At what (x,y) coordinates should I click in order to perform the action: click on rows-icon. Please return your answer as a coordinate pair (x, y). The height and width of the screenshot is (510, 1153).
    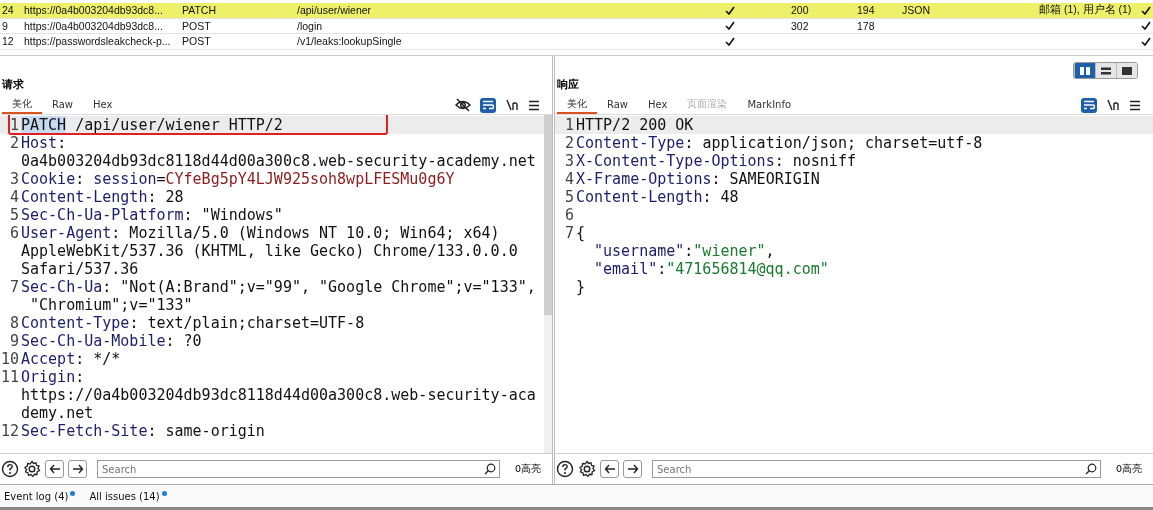
    Looking at the image, I should click on (1106, 70).